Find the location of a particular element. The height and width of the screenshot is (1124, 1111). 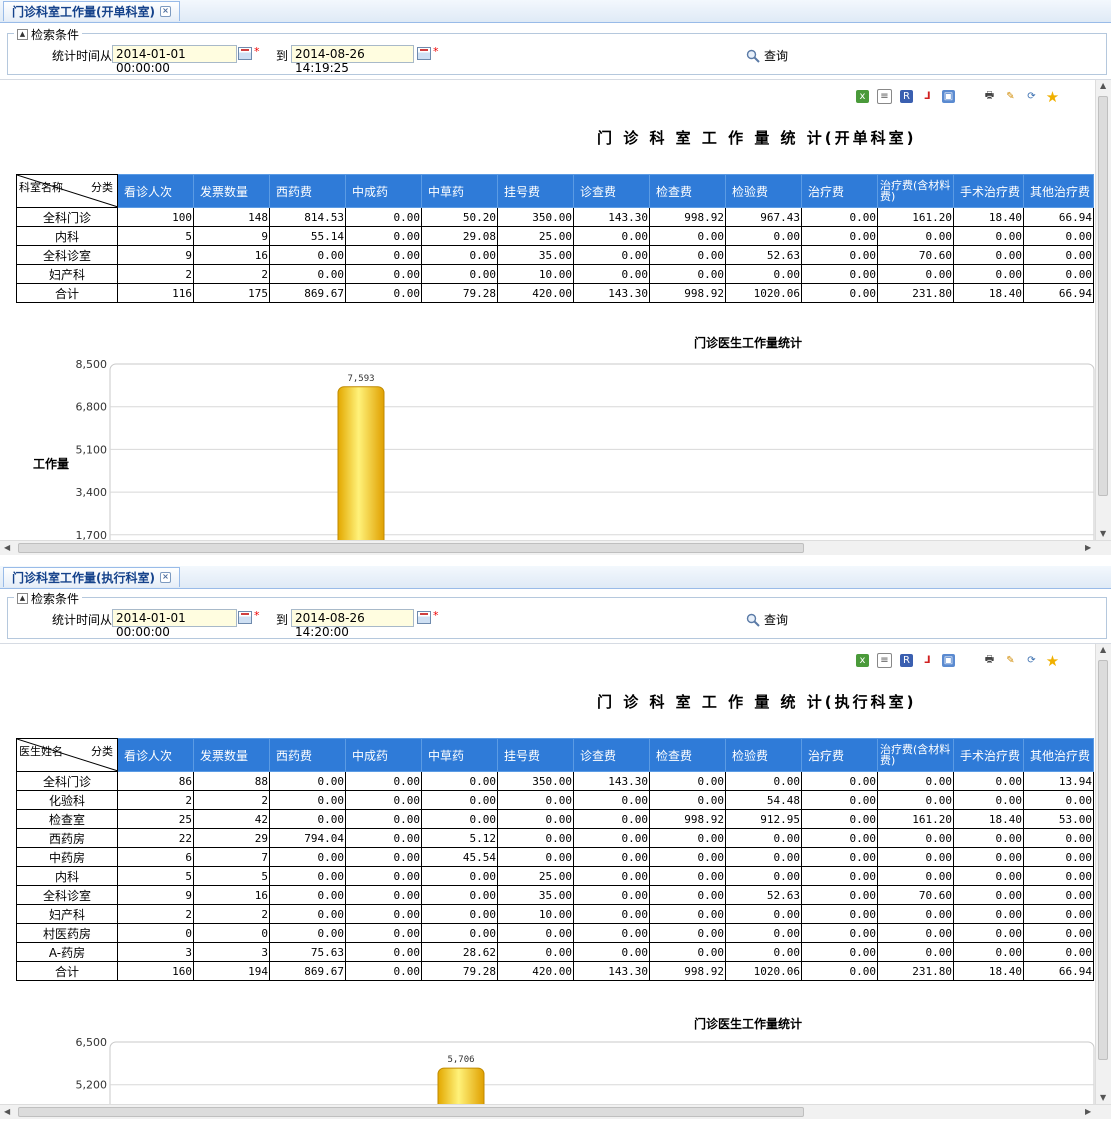

date-to-input: 2014-08-26 14:20:00 is located at coordinates (352, 624).